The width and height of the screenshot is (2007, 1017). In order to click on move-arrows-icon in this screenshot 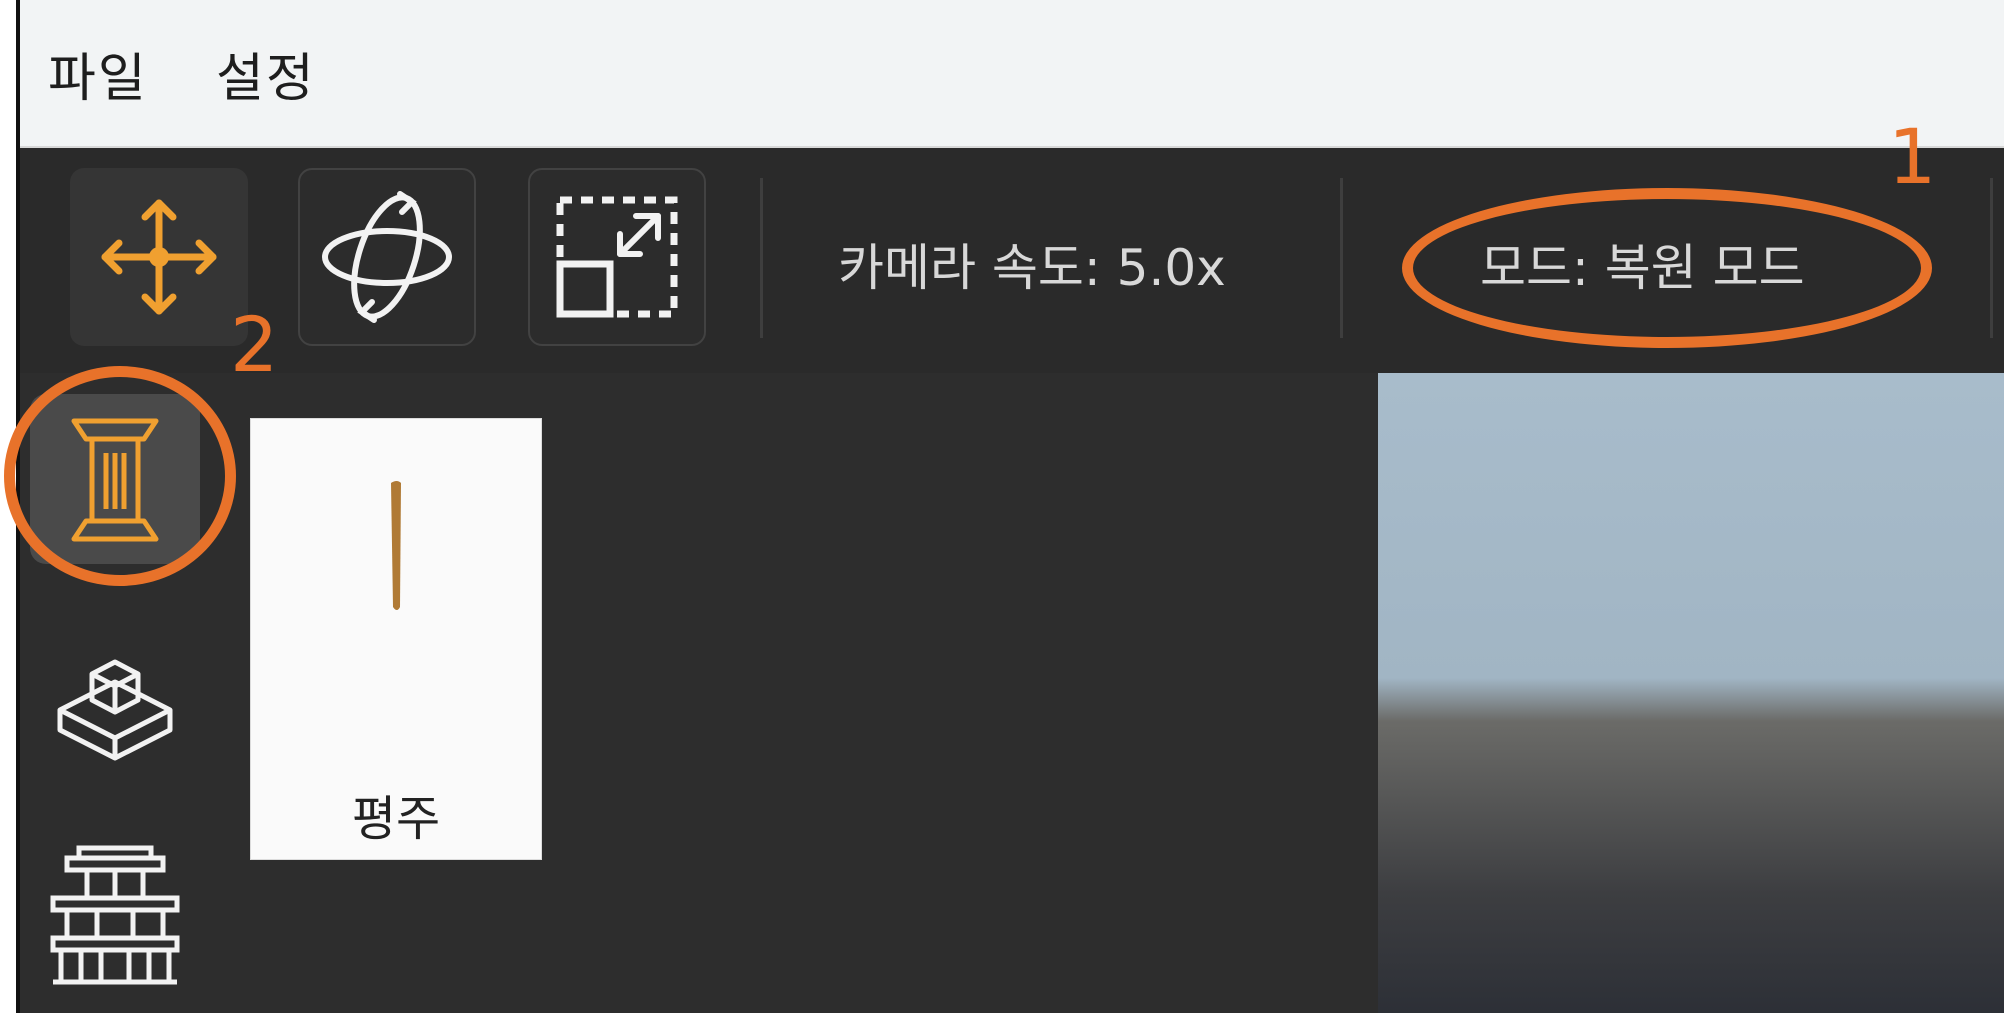, I will do `click(159, 257)`.